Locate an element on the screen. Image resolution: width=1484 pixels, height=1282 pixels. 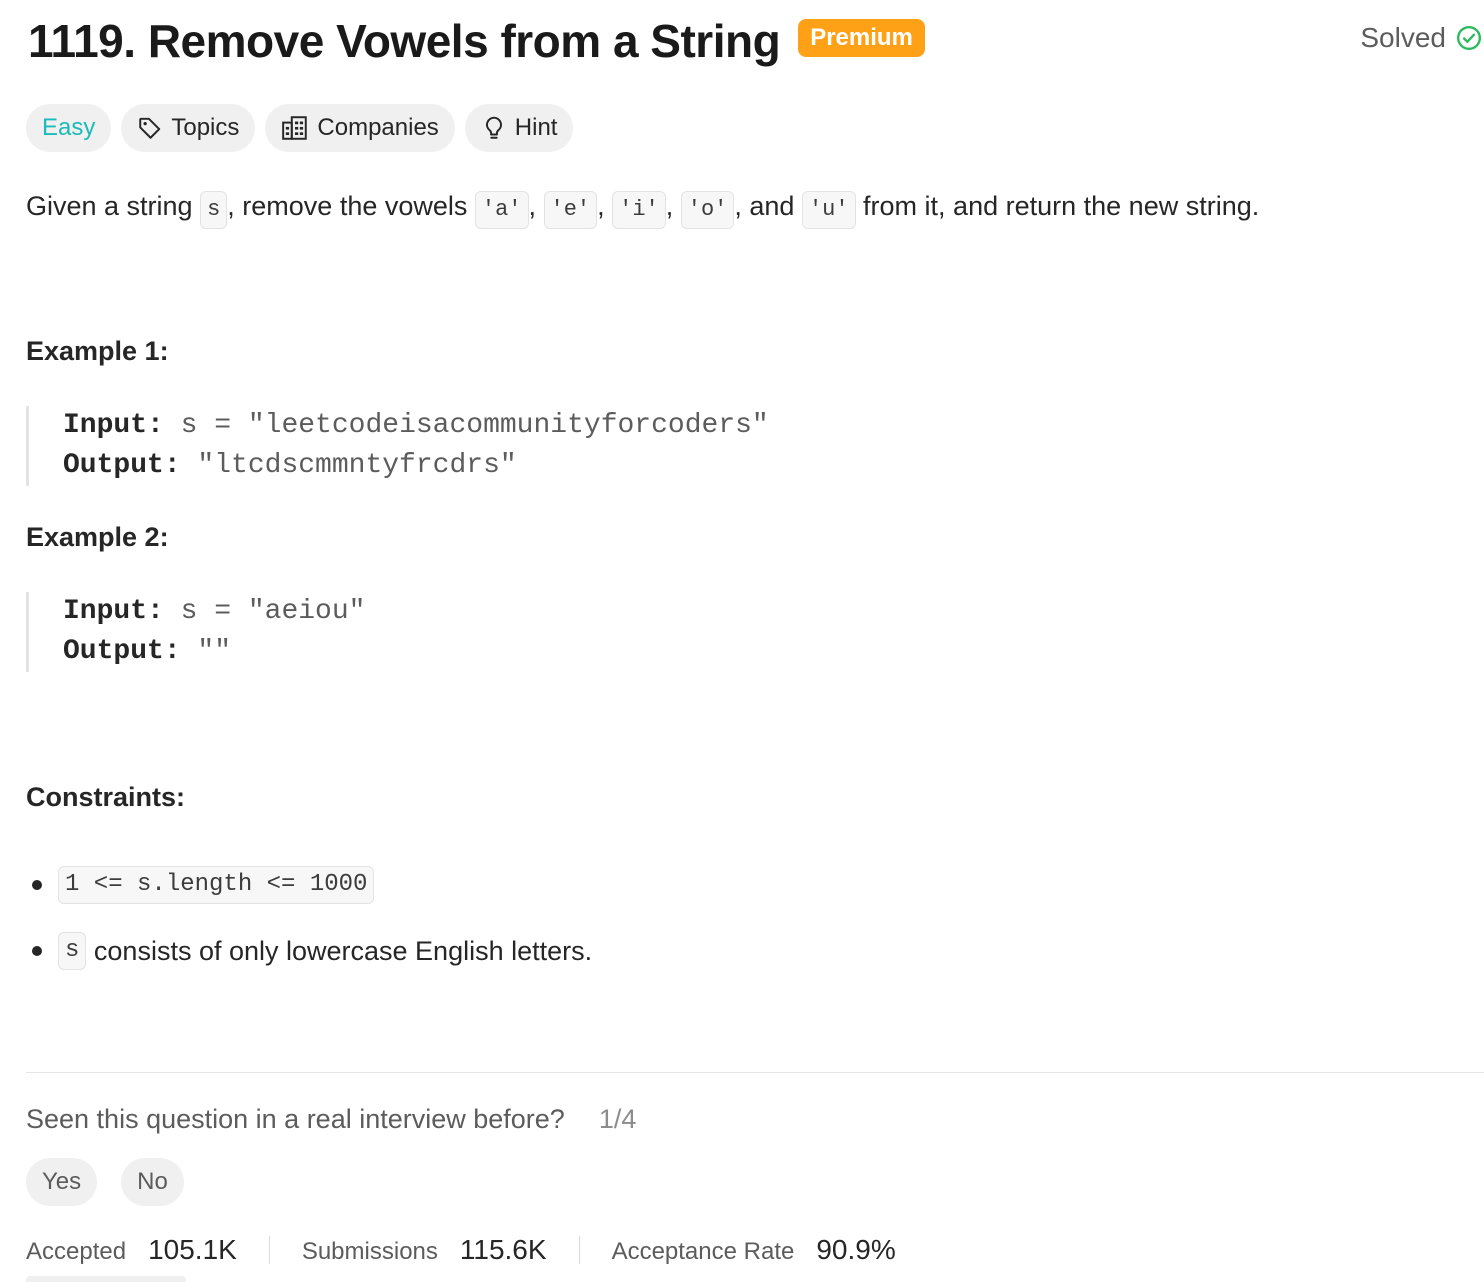
acceptance-rate-stat: Acceptance Rate 90.9% is located at coordinates (754, 1250).